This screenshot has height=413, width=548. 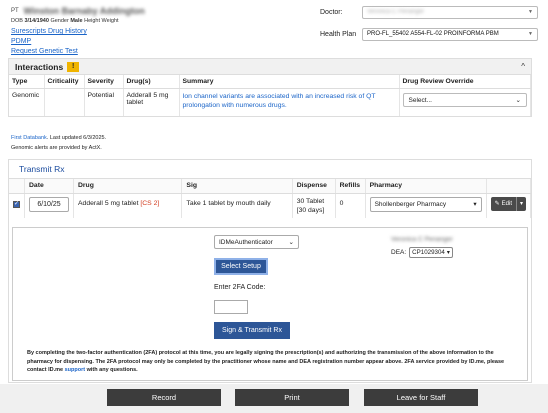 I want to click on chevron-down-icon: ▾, so click(x=448, y=252).